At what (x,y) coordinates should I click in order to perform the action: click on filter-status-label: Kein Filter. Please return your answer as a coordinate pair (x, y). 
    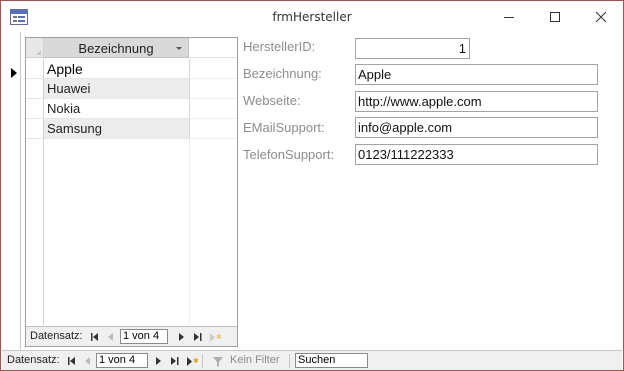
    Looking at the image, I should click on (255, 360).